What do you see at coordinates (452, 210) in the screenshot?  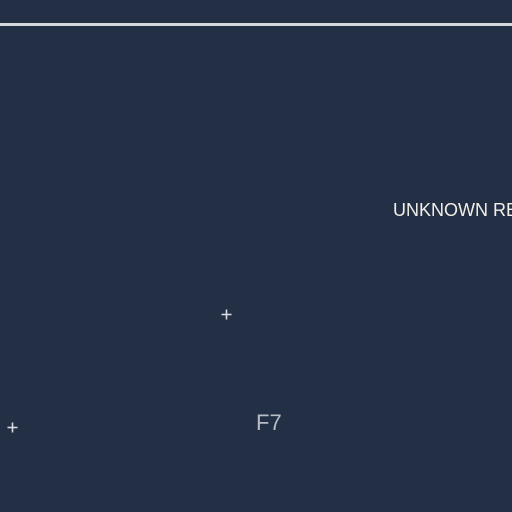 I see `region-label: UNKNOWN REGION` at bounding box center [452, 210].